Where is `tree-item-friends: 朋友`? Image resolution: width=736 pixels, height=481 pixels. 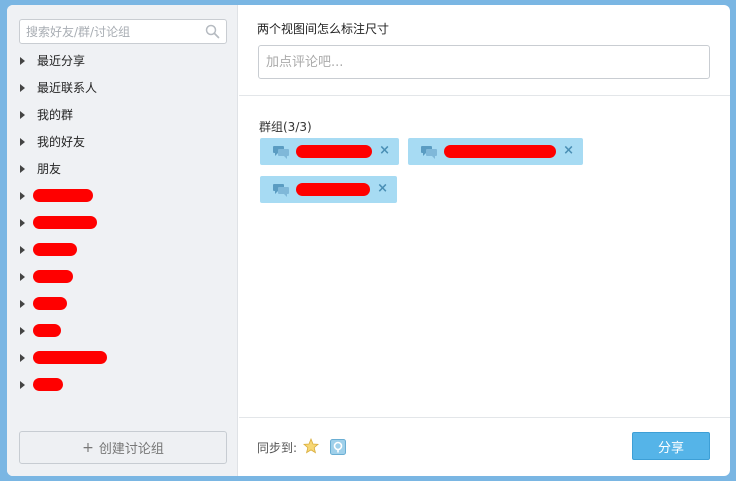
tree-item-friends: 朋友 is located at coordinates (122, 168).